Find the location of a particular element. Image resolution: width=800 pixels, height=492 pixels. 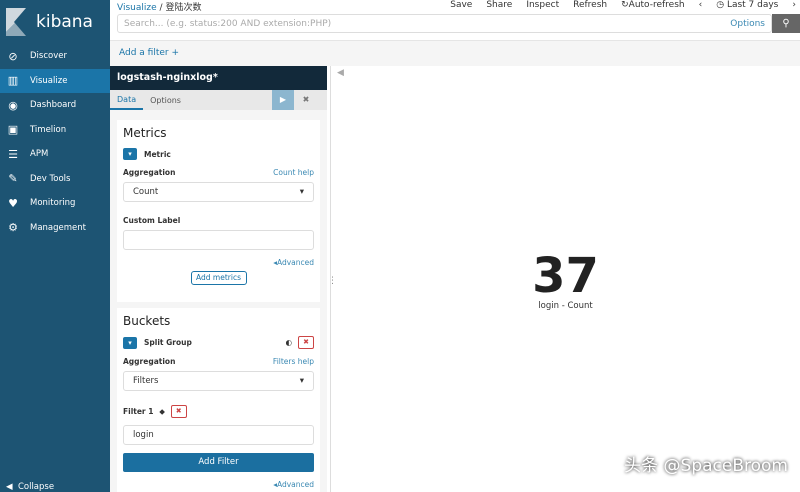

search-icon: ⚲ is located at coordinates (786, 23).